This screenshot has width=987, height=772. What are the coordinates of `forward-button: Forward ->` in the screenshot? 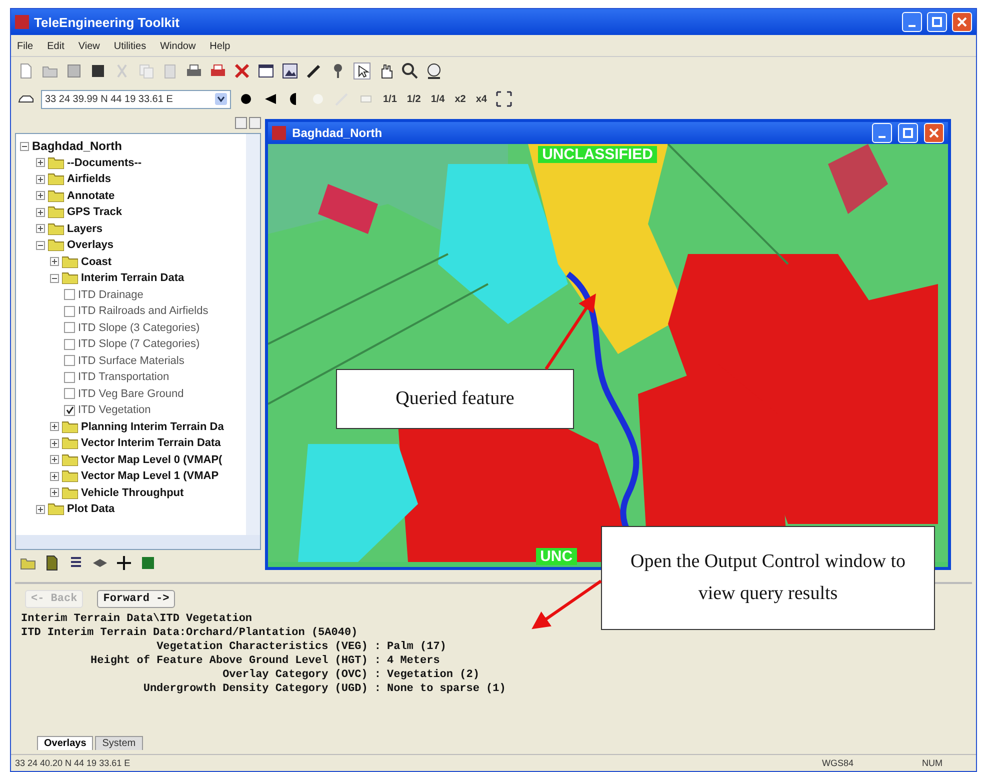 It's located at (136, 599).